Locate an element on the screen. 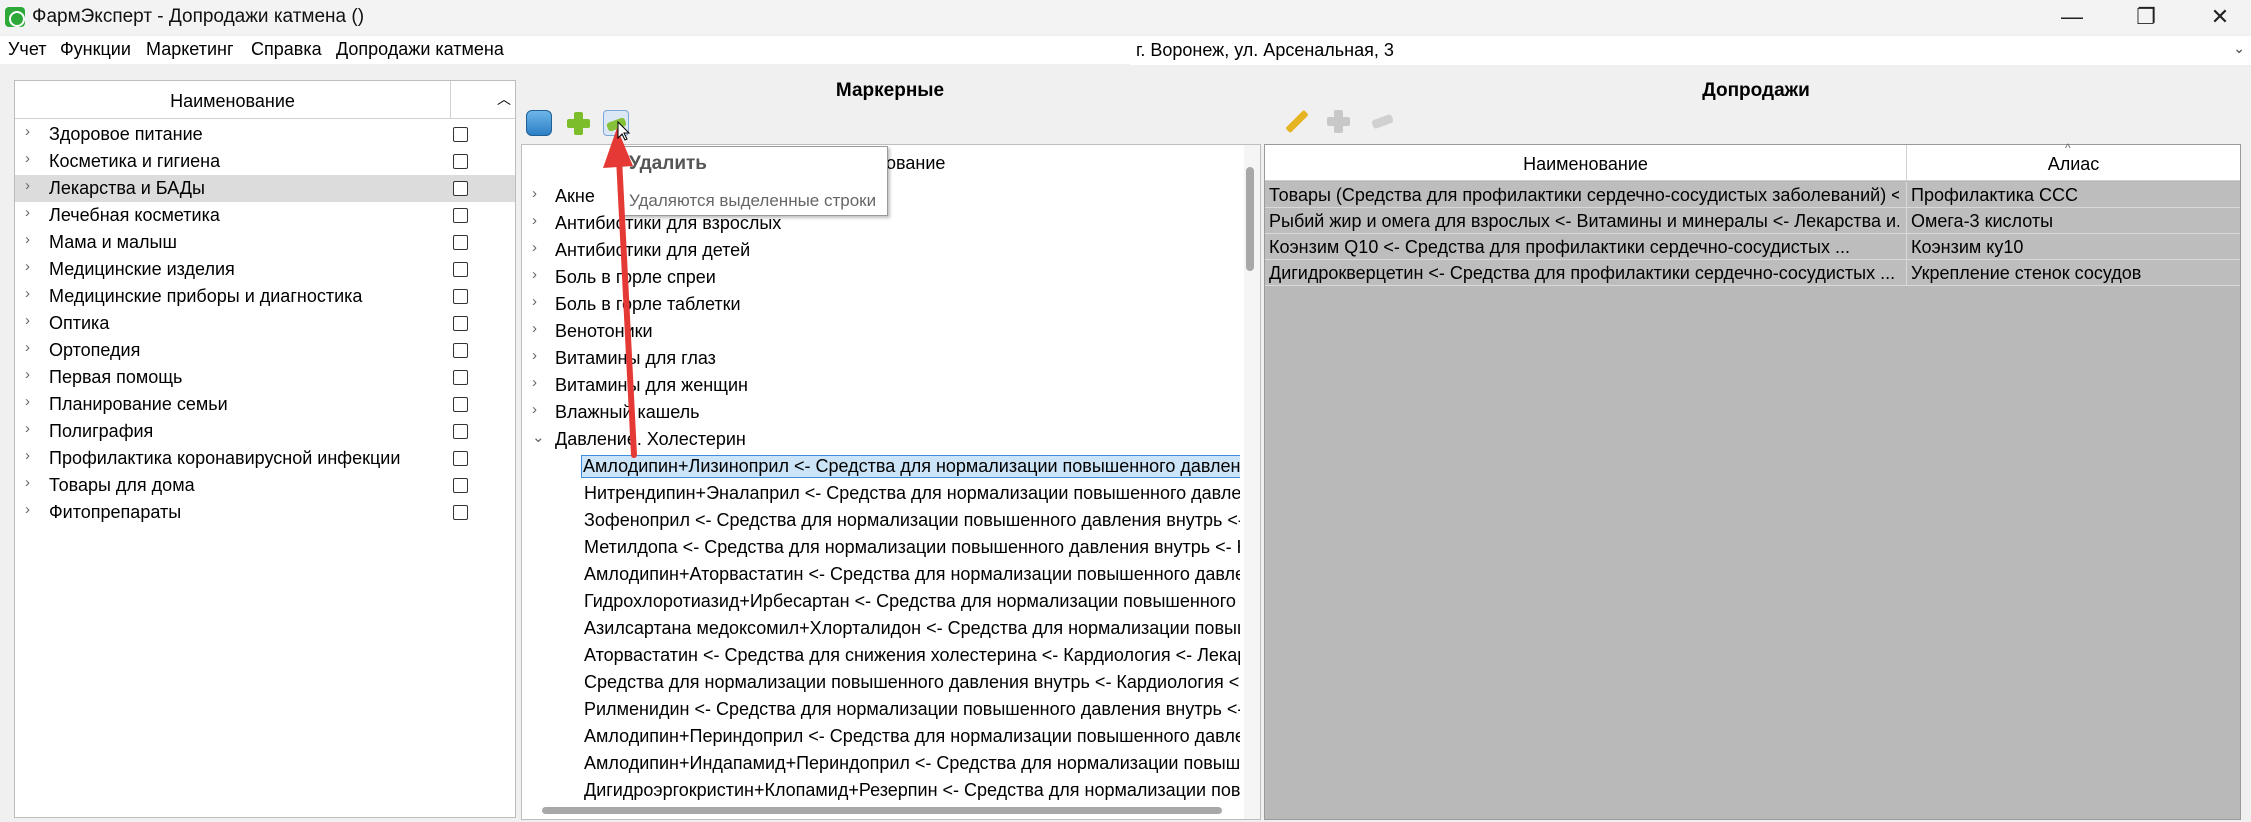 This screenshot has height=822, width=2251. marker-group-row: › Антибиотики для детей is located at coordinates (881, 250).